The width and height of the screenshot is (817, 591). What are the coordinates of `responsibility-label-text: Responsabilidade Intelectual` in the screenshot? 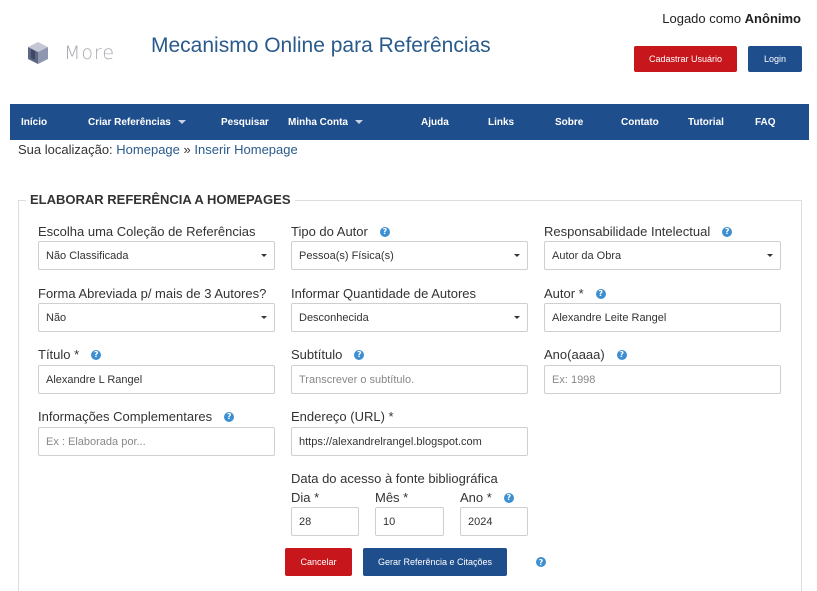 It's located at (627, 231).